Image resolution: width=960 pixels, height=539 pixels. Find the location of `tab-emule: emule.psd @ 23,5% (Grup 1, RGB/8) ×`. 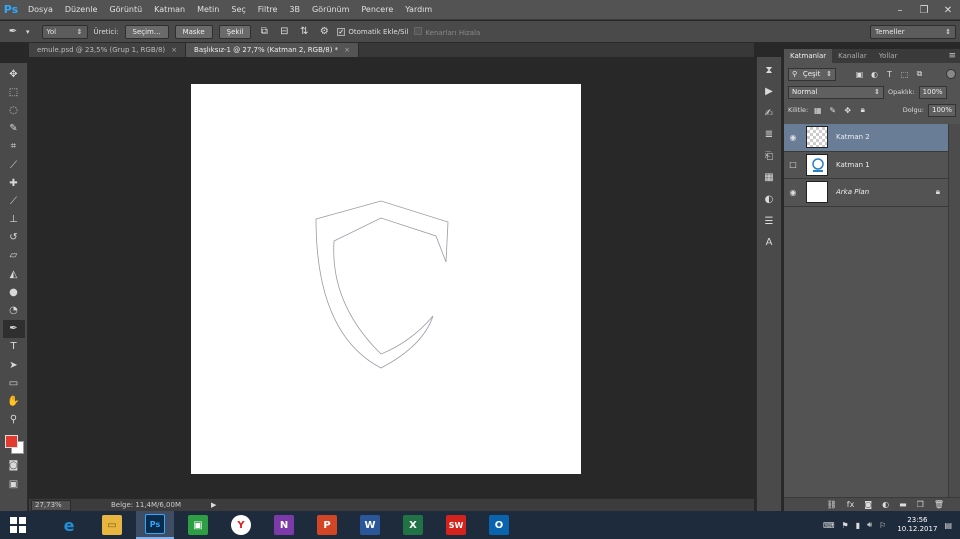

tab-emule: emule.psd @ 23,5% (Grup 1, RGB/8) × is located at coordinates (108, 50).